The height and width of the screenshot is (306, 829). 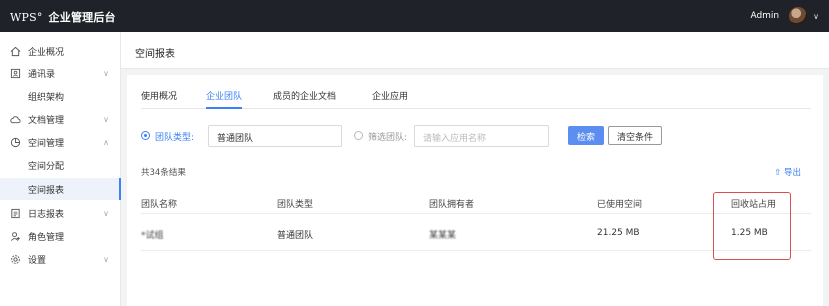 I want to click on wps-logo: WPS°, so click(x=26, y=17).